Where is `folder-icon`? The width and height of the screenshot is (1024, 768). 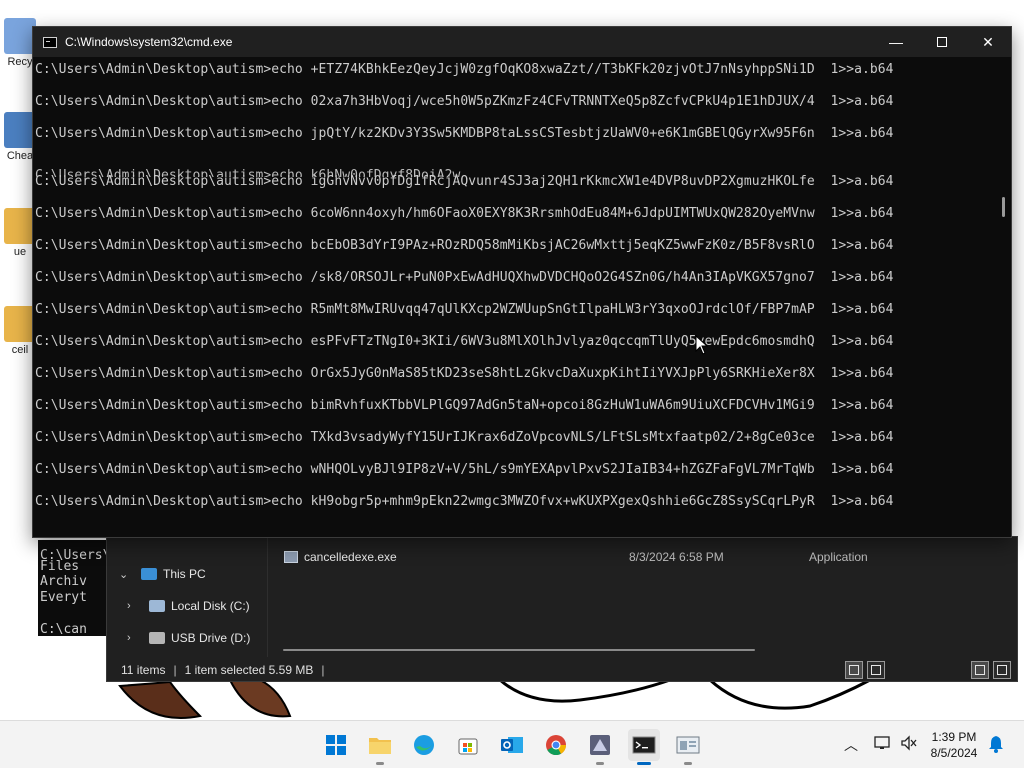 folder-icon is located at coordinates (380, 746).